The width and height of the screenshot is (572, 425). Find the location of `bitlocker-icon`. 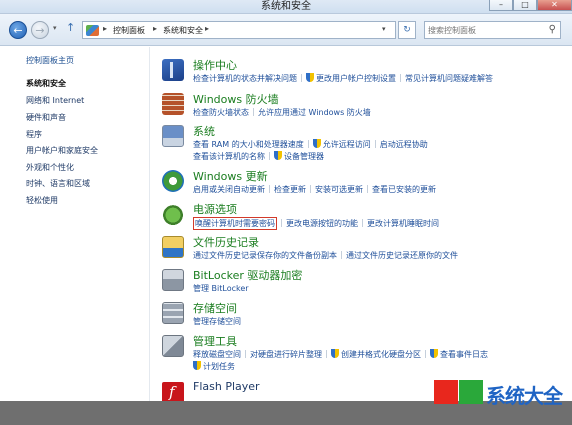

bitlocker-icon is located at coordinates (173, 280).